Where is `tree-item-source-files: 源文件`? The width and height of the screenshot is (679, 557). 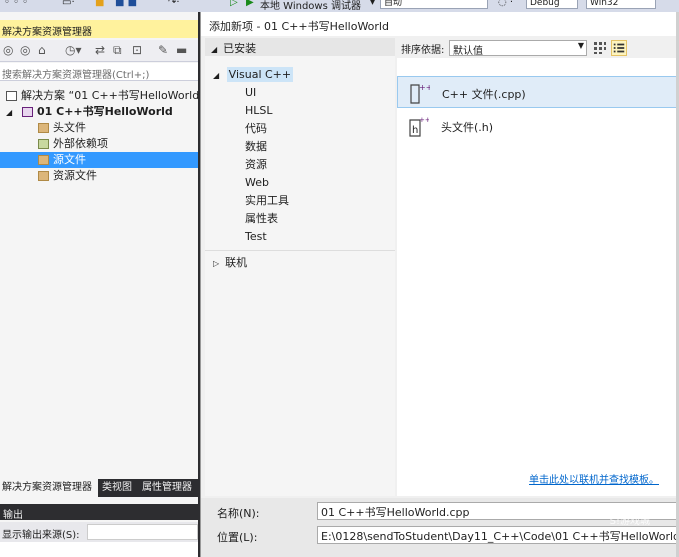 tree-item-source-files: 源文件 is located at coordinates (99, 160).